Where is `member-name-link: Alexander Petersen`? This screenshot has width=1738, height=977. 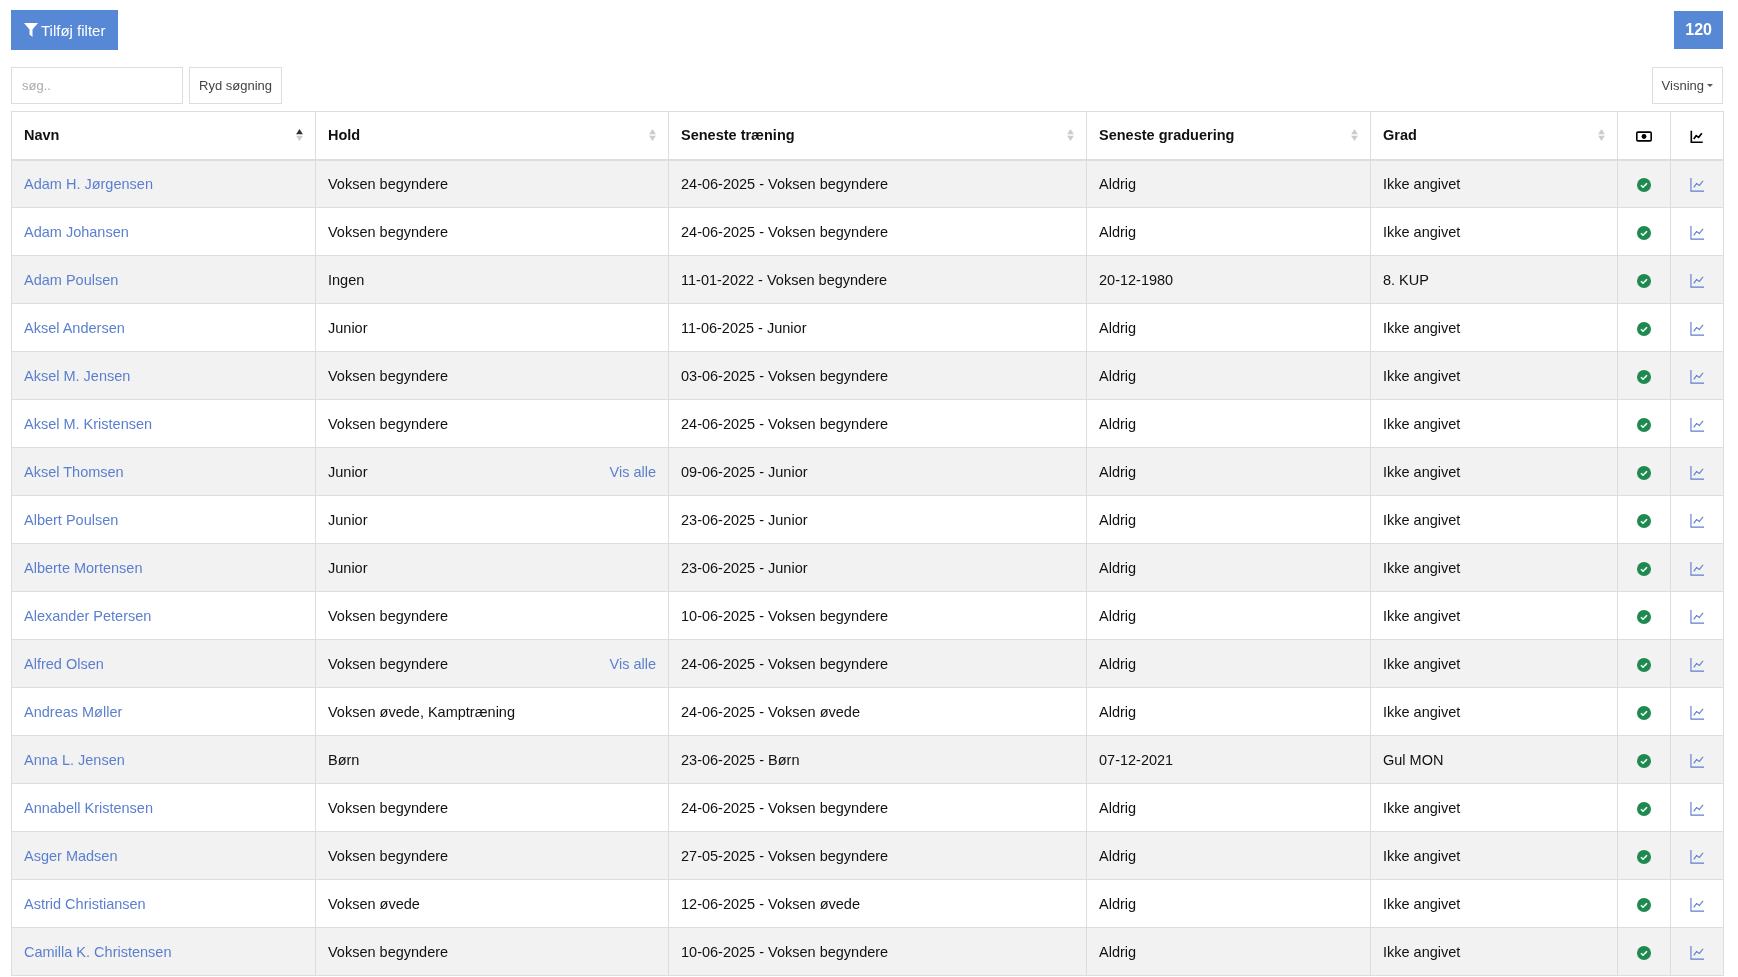
member-name-link: Alexander Petersen is located at coordinates (88, 615).